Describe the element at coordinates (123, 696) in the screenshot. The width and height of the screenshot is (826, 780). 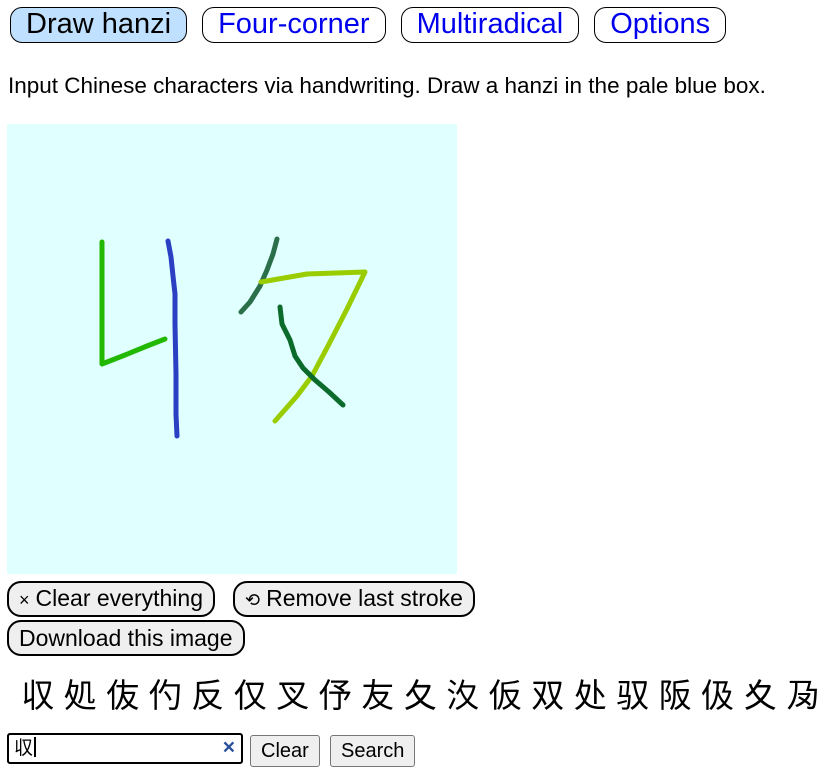
I see `candidate-char: 伖` at that location.